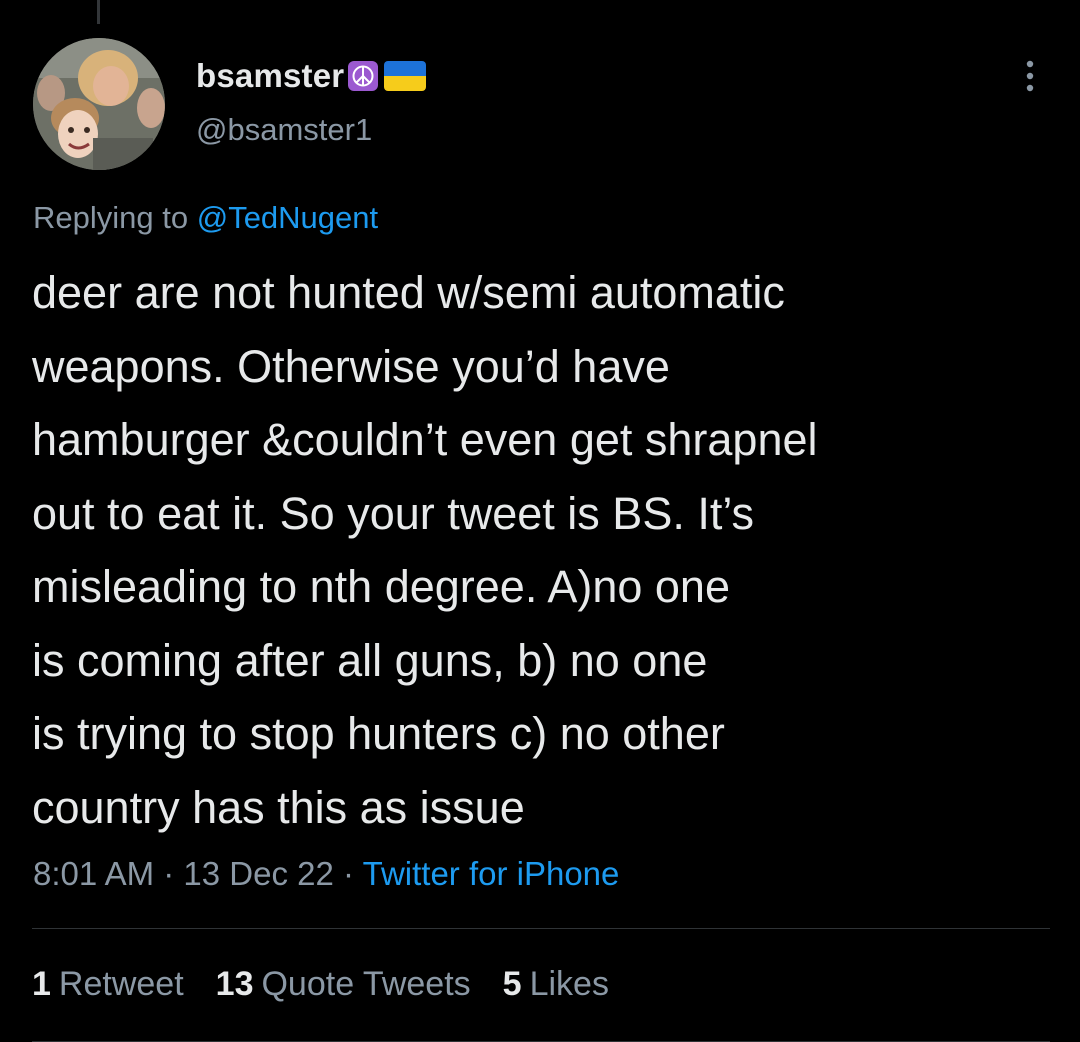  Describe the element at coordinates (491, 873) in the screenshot. I see `tweet-source-link: Twitter for iPhone` at that location.